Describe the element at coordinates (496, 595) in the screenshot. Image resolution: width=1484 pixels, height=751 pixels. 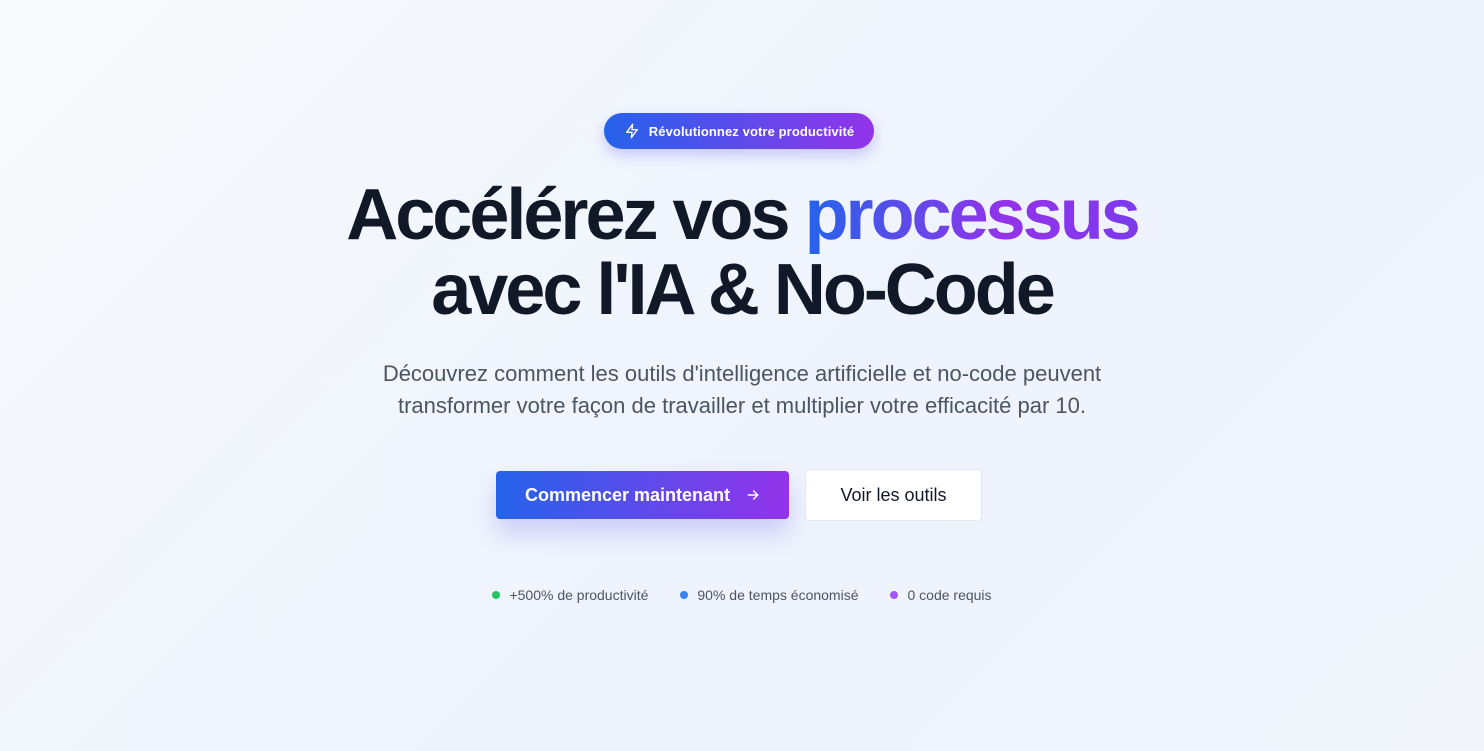
I see `status-dot-green` at that location.